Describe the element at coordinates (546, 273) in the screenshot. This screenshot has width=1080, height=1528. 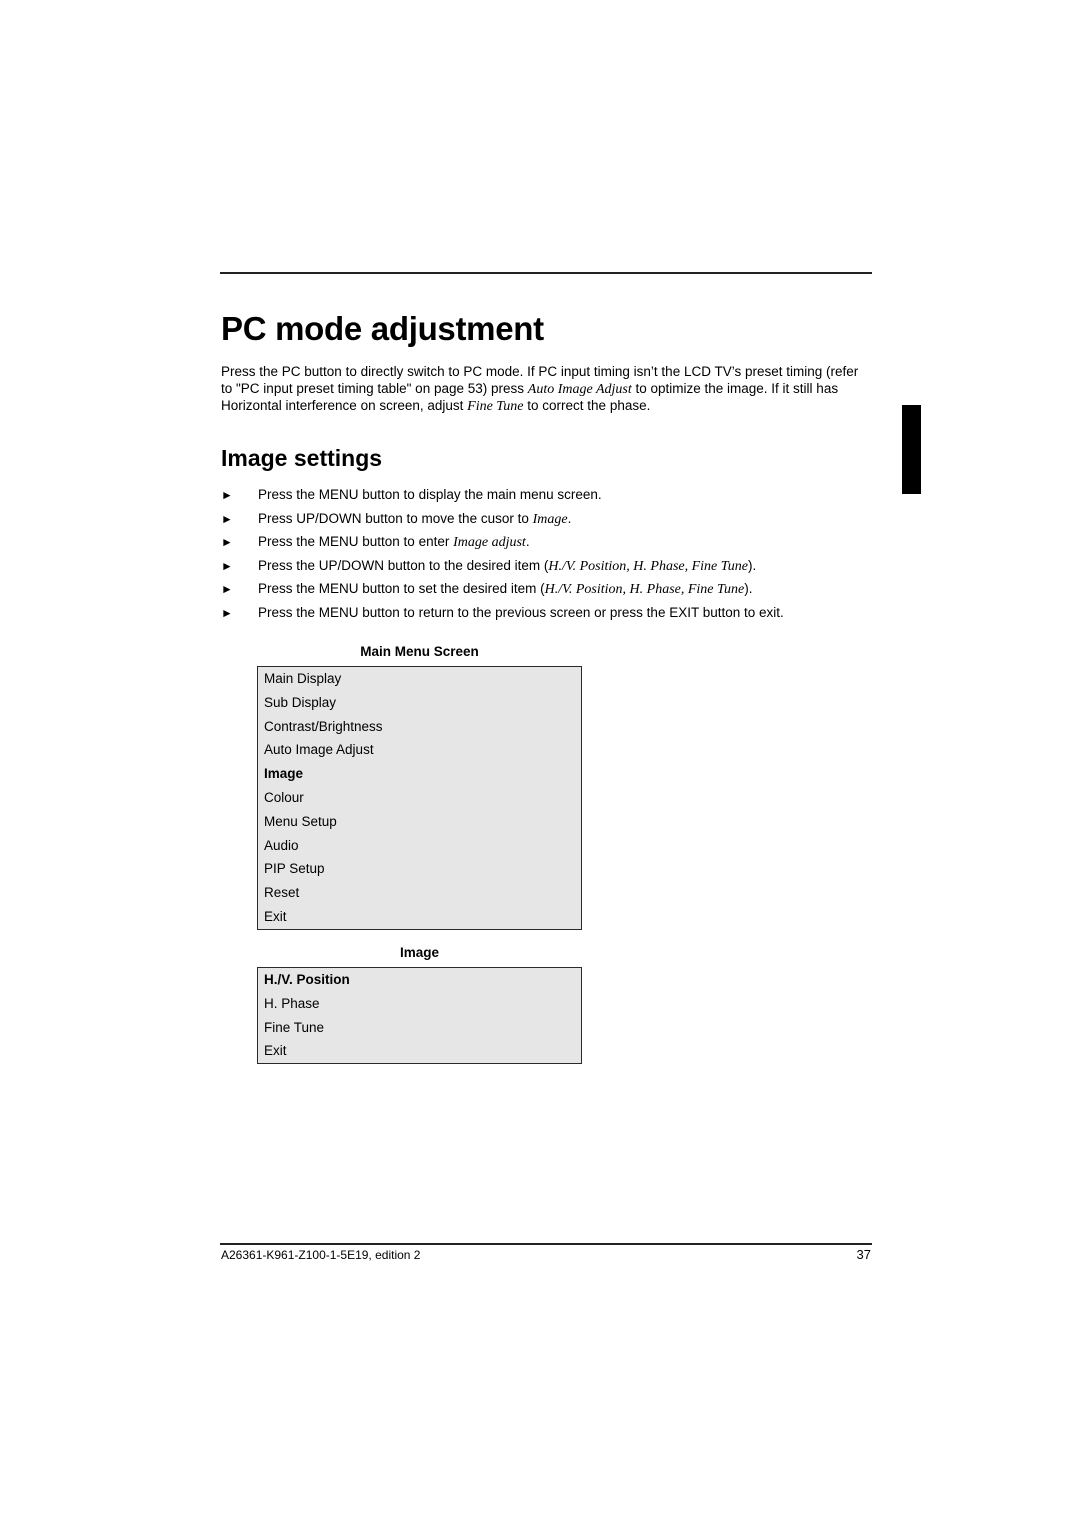
I see `header-rule` at that location.